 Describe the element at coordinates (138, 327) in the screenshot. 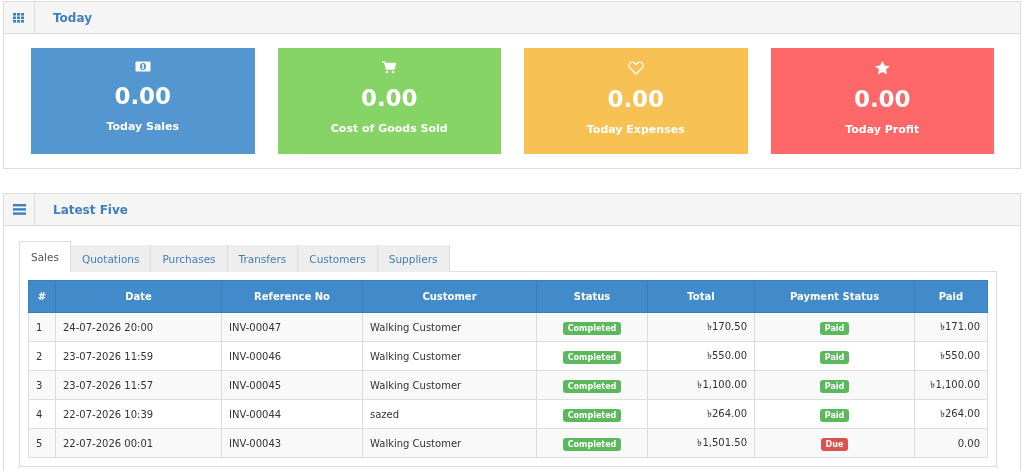

I see `table-cell: 24-07-2026 20:00` at that location.